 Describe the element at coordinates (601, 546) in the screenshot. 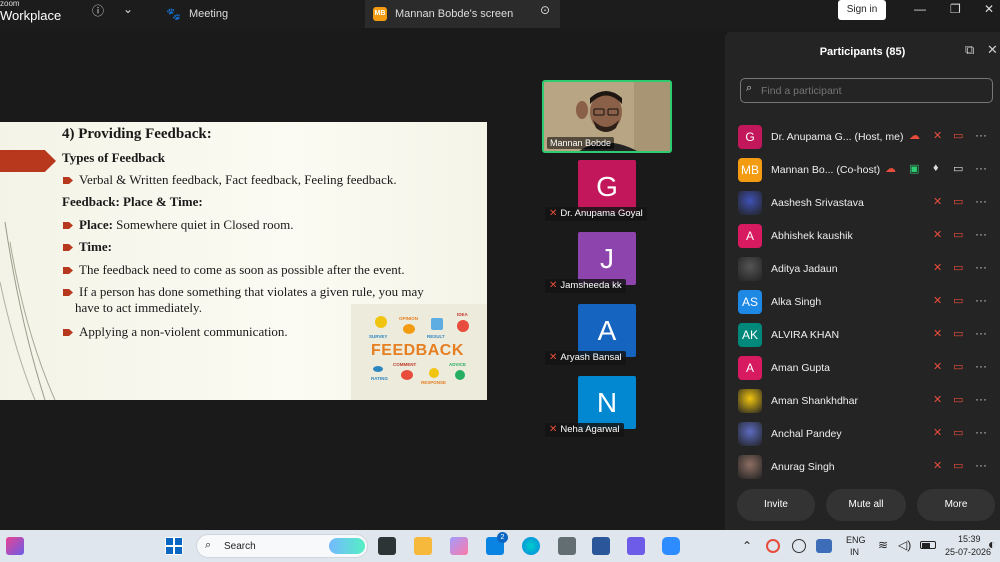

I see `word-icon` at that location.